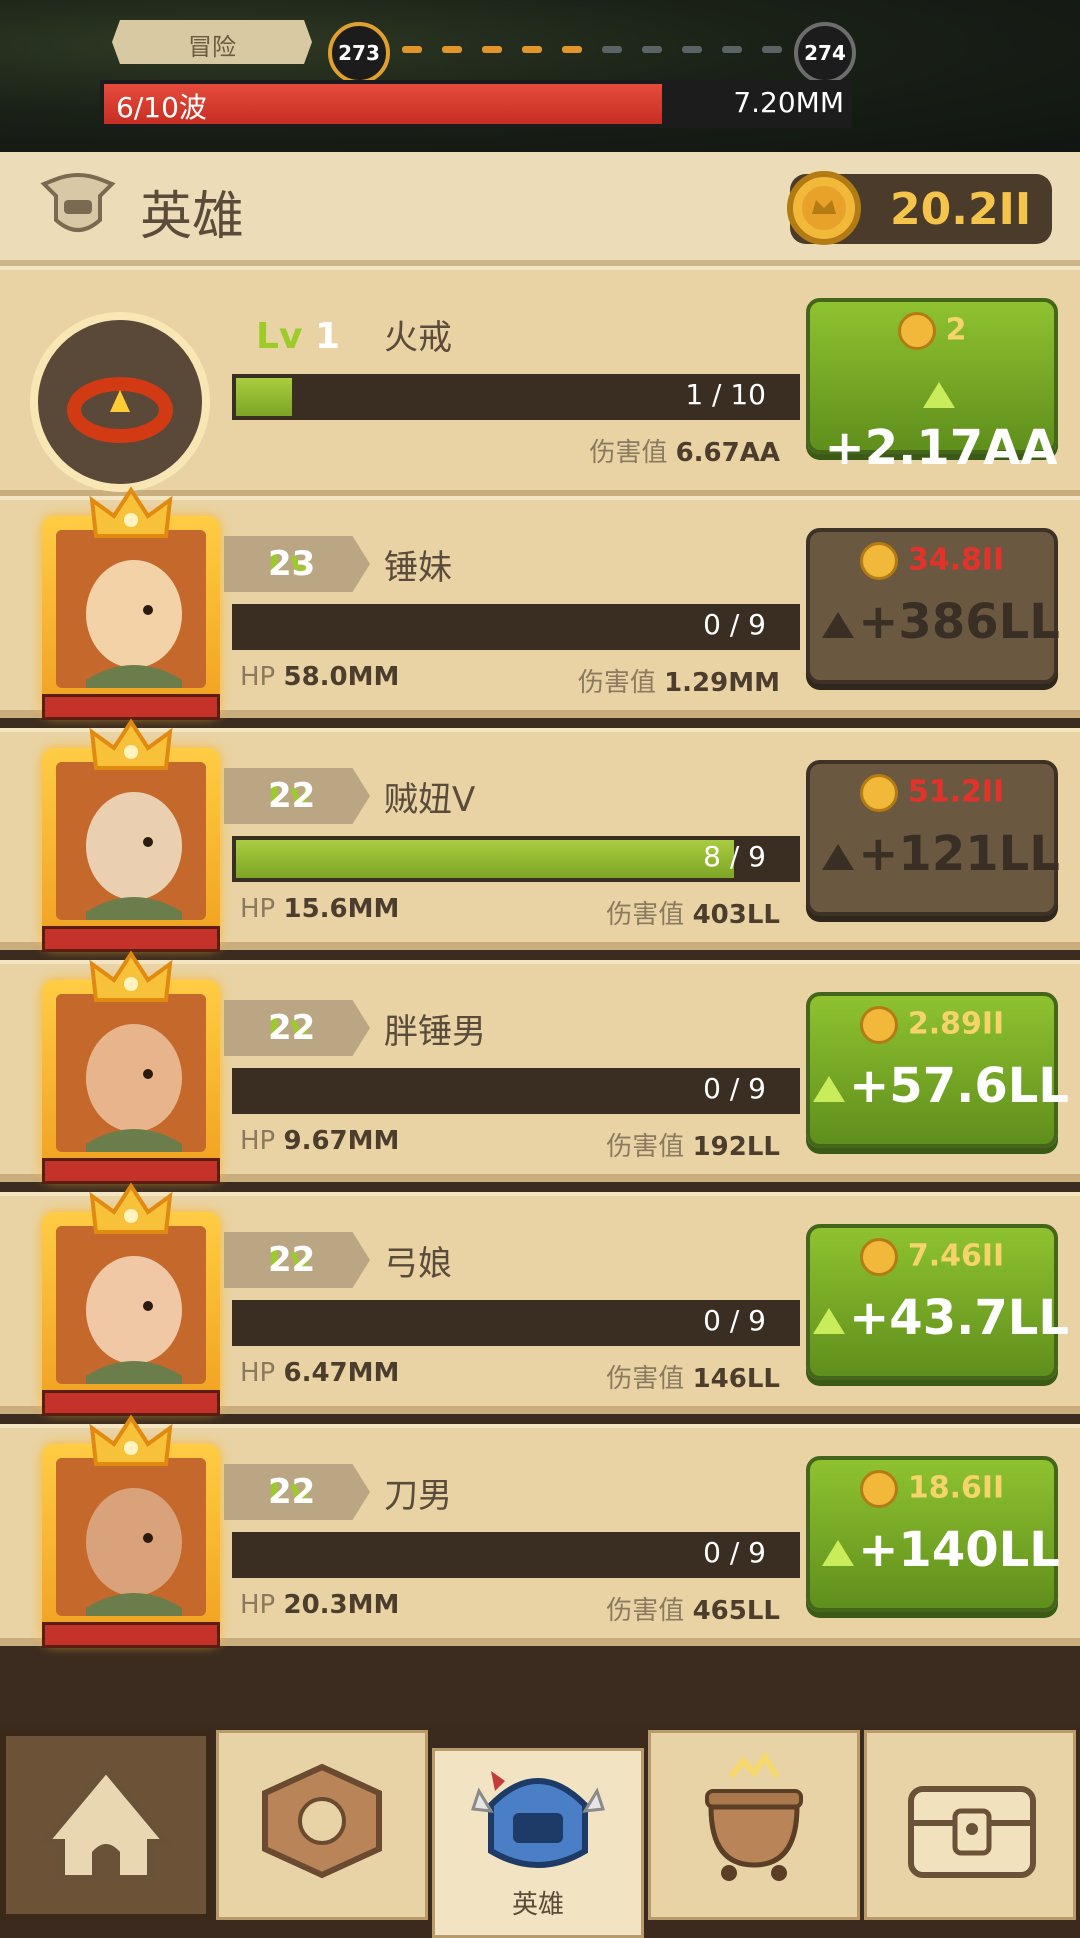 Image resolution: width=1080 pixels, height=1938 pixels. I want to click on hero-name: 胖锤男, so click(435, 1032).